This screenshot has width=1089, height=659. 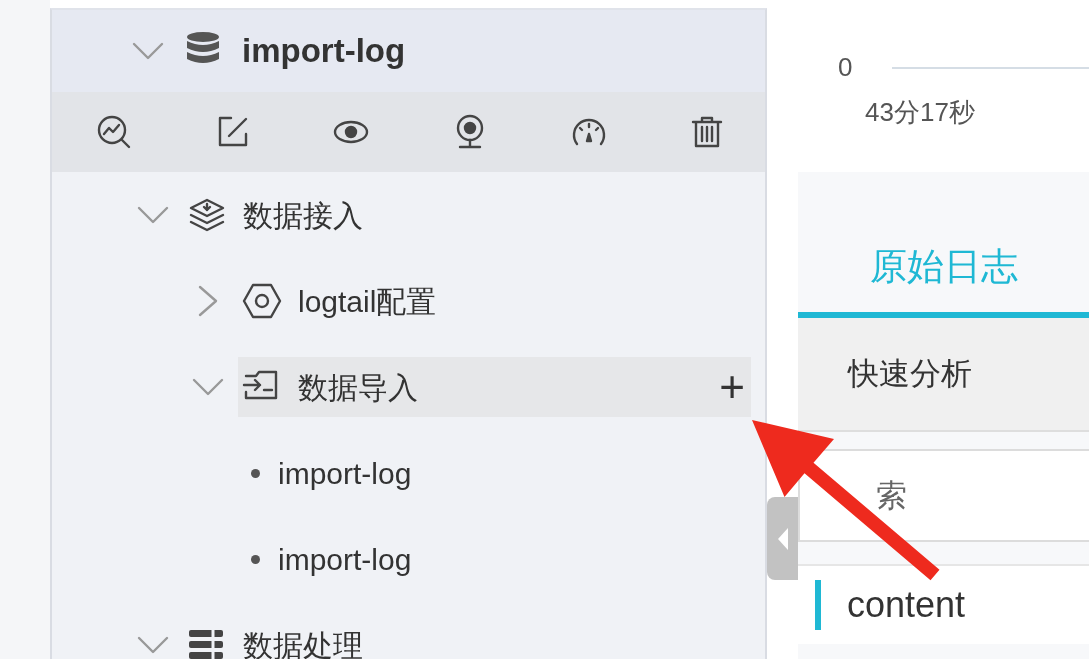 What do you see at coordinates (943, 375) in the screenshot?
I see `section-title: 快速分析` at bounding box center [943, 375].